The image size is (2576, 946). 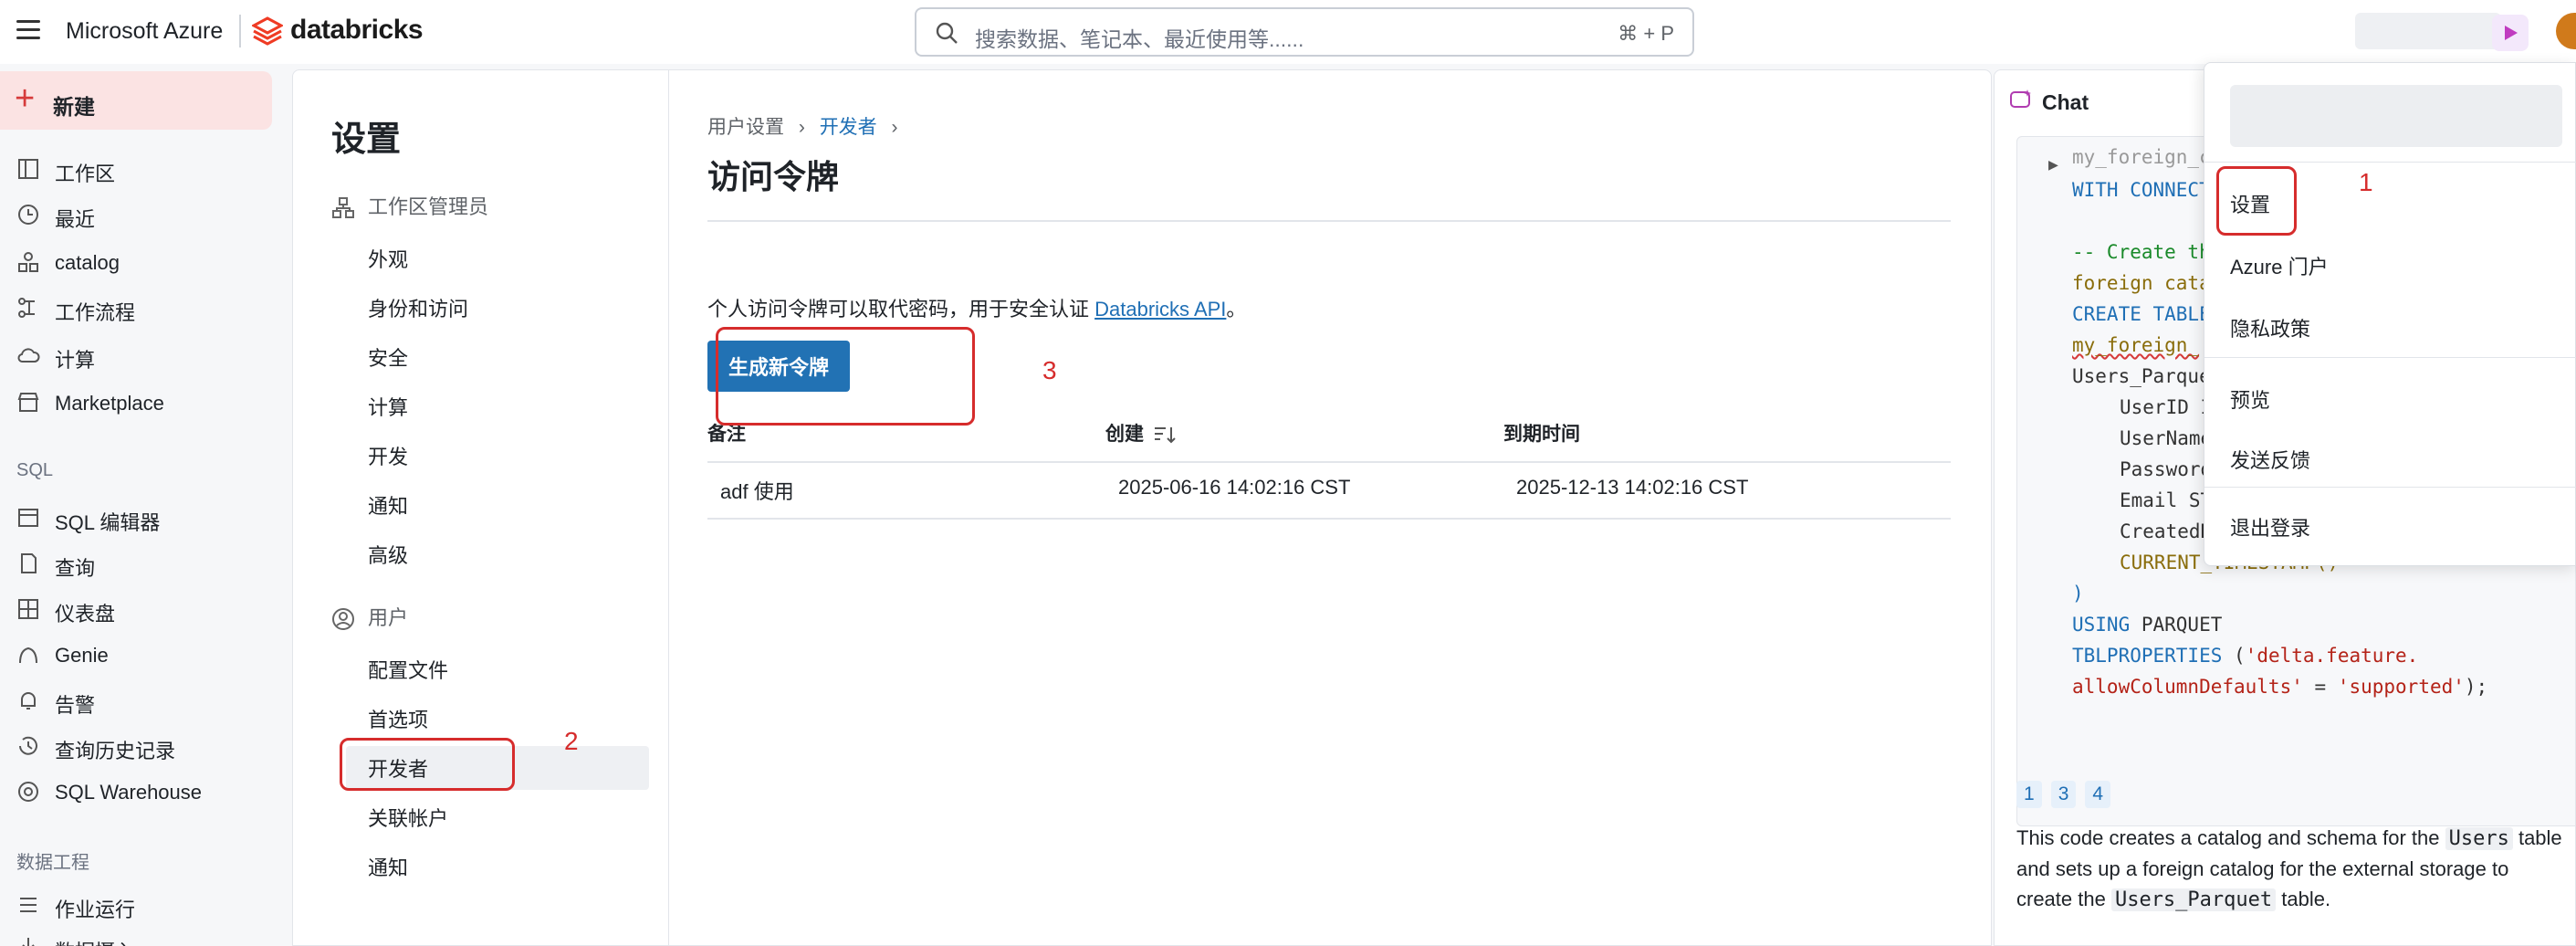 What do you see at coordinates (2366, 182) in the screenshot?
I see `annotation-number-1: 1` at bounding box center [2366, 182].